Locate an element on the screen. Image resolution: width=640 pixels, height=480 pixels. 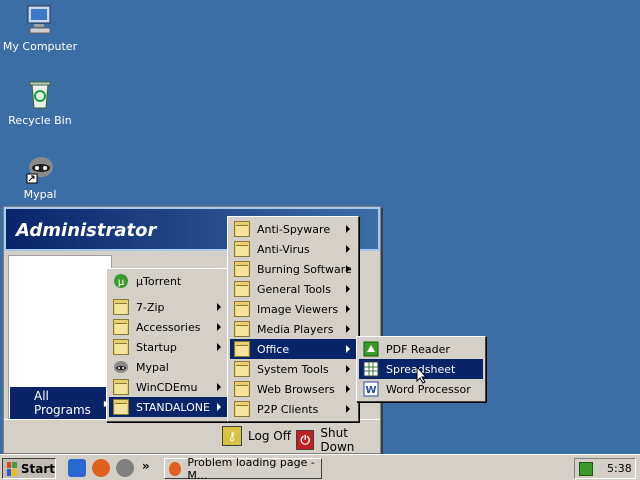
menu-item-label: WinCDEmu is located at coordinates (167, 387).